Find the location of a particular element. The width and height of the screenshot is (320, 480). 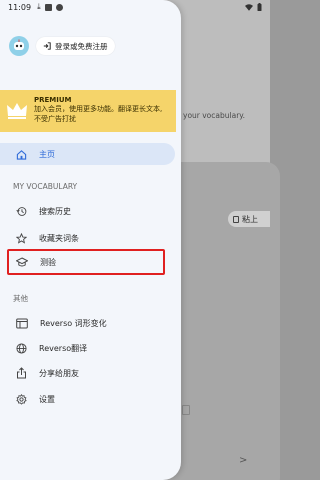

paste-button: 粘上 is located at coordinates (249, 219).